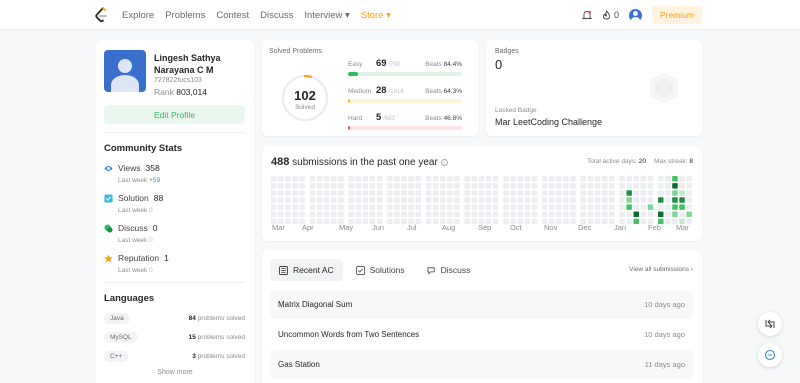 This screenshot has height=383, width=800. What do you see at coordinates (481, 364) in the screenshot?
I see `submission-row: Gas Station 11 days ago` at bounding box center [481, 364].